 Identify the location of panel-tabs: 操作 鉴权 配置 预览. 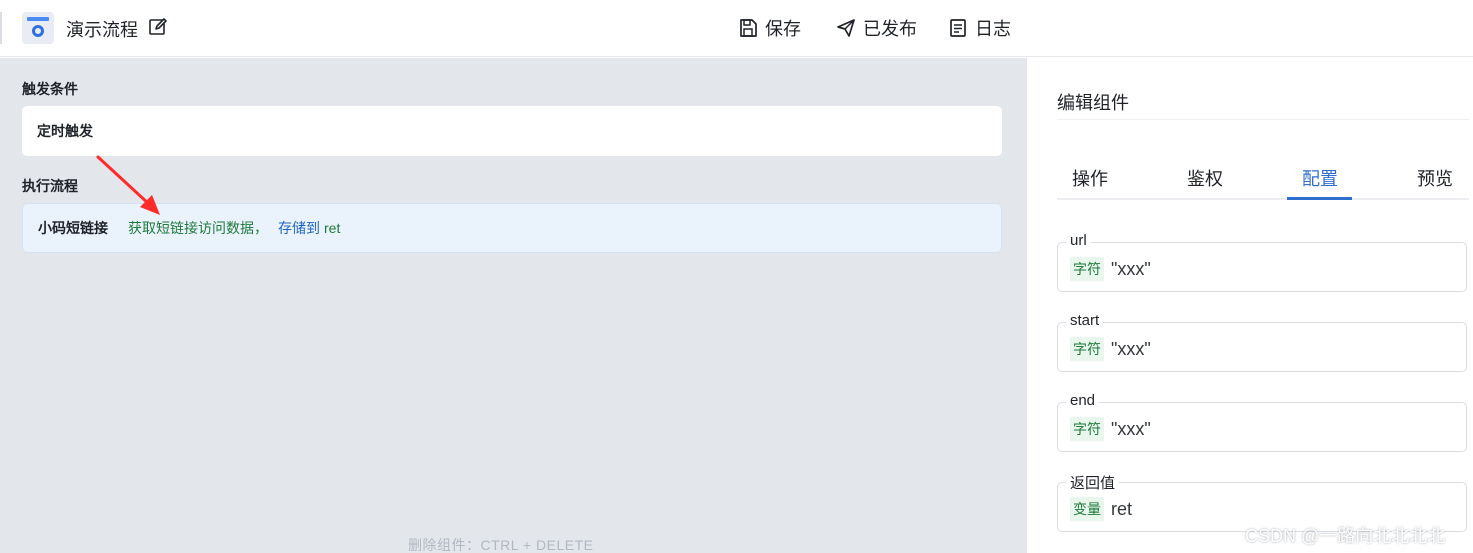
(1263, 179).